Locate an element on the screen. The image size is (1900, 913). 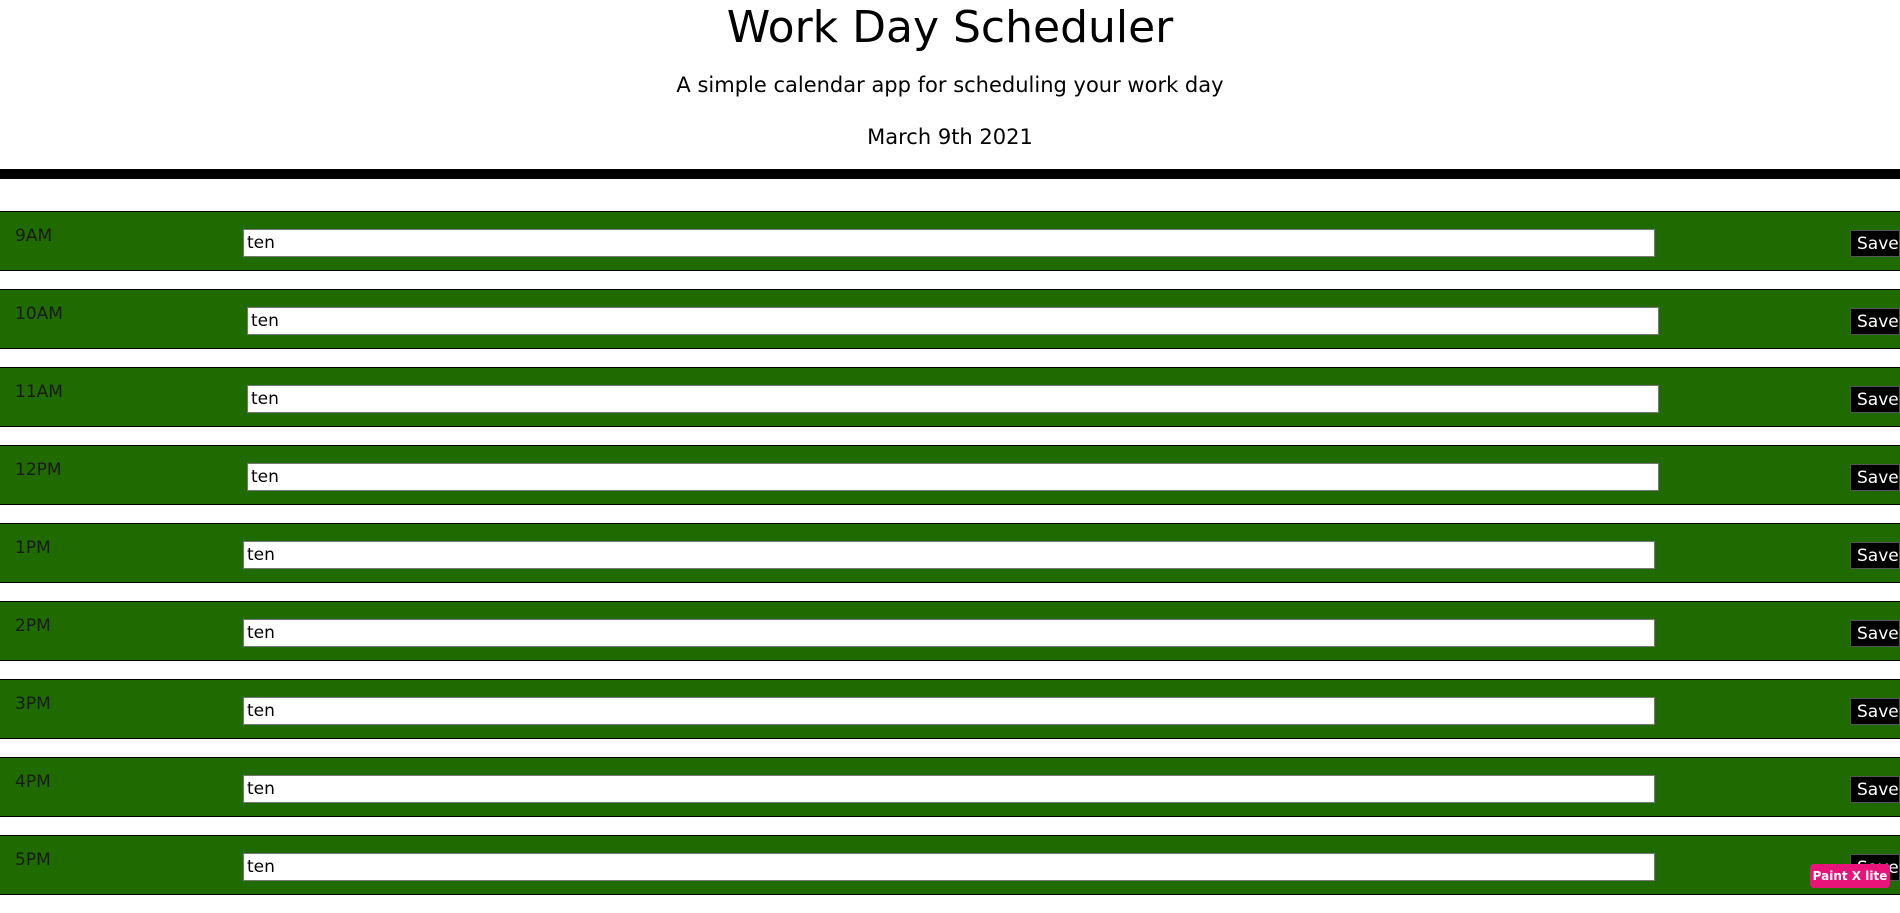
time-block-10am: 10AM Save is located at coordinates (950, 319).